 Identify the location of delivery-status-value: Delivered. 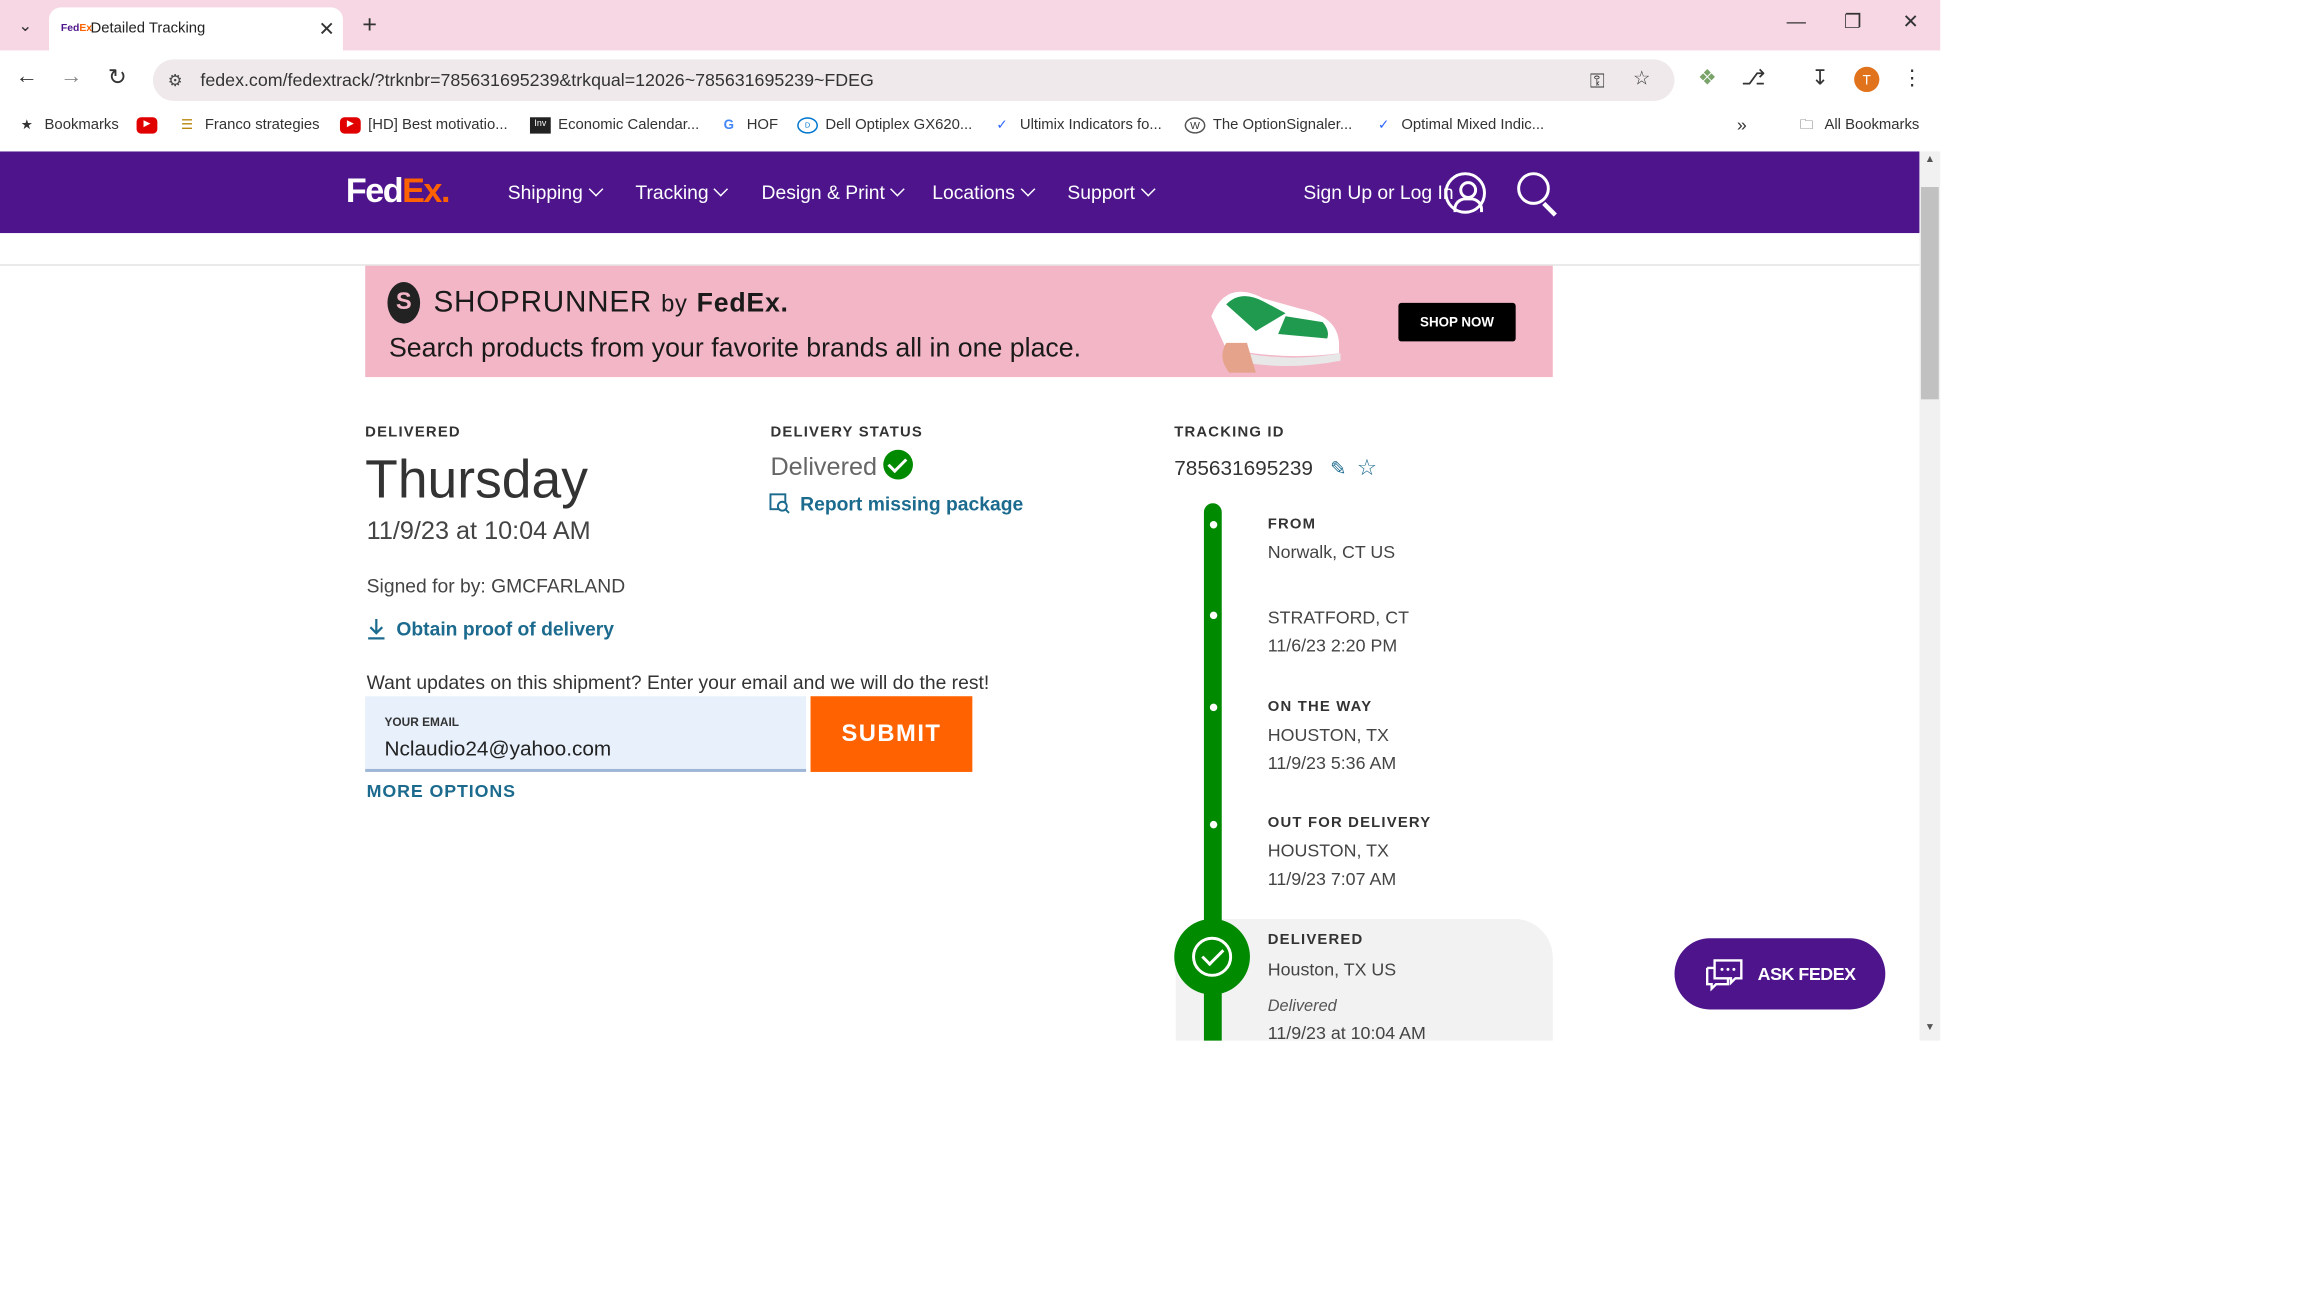
(824, 466).